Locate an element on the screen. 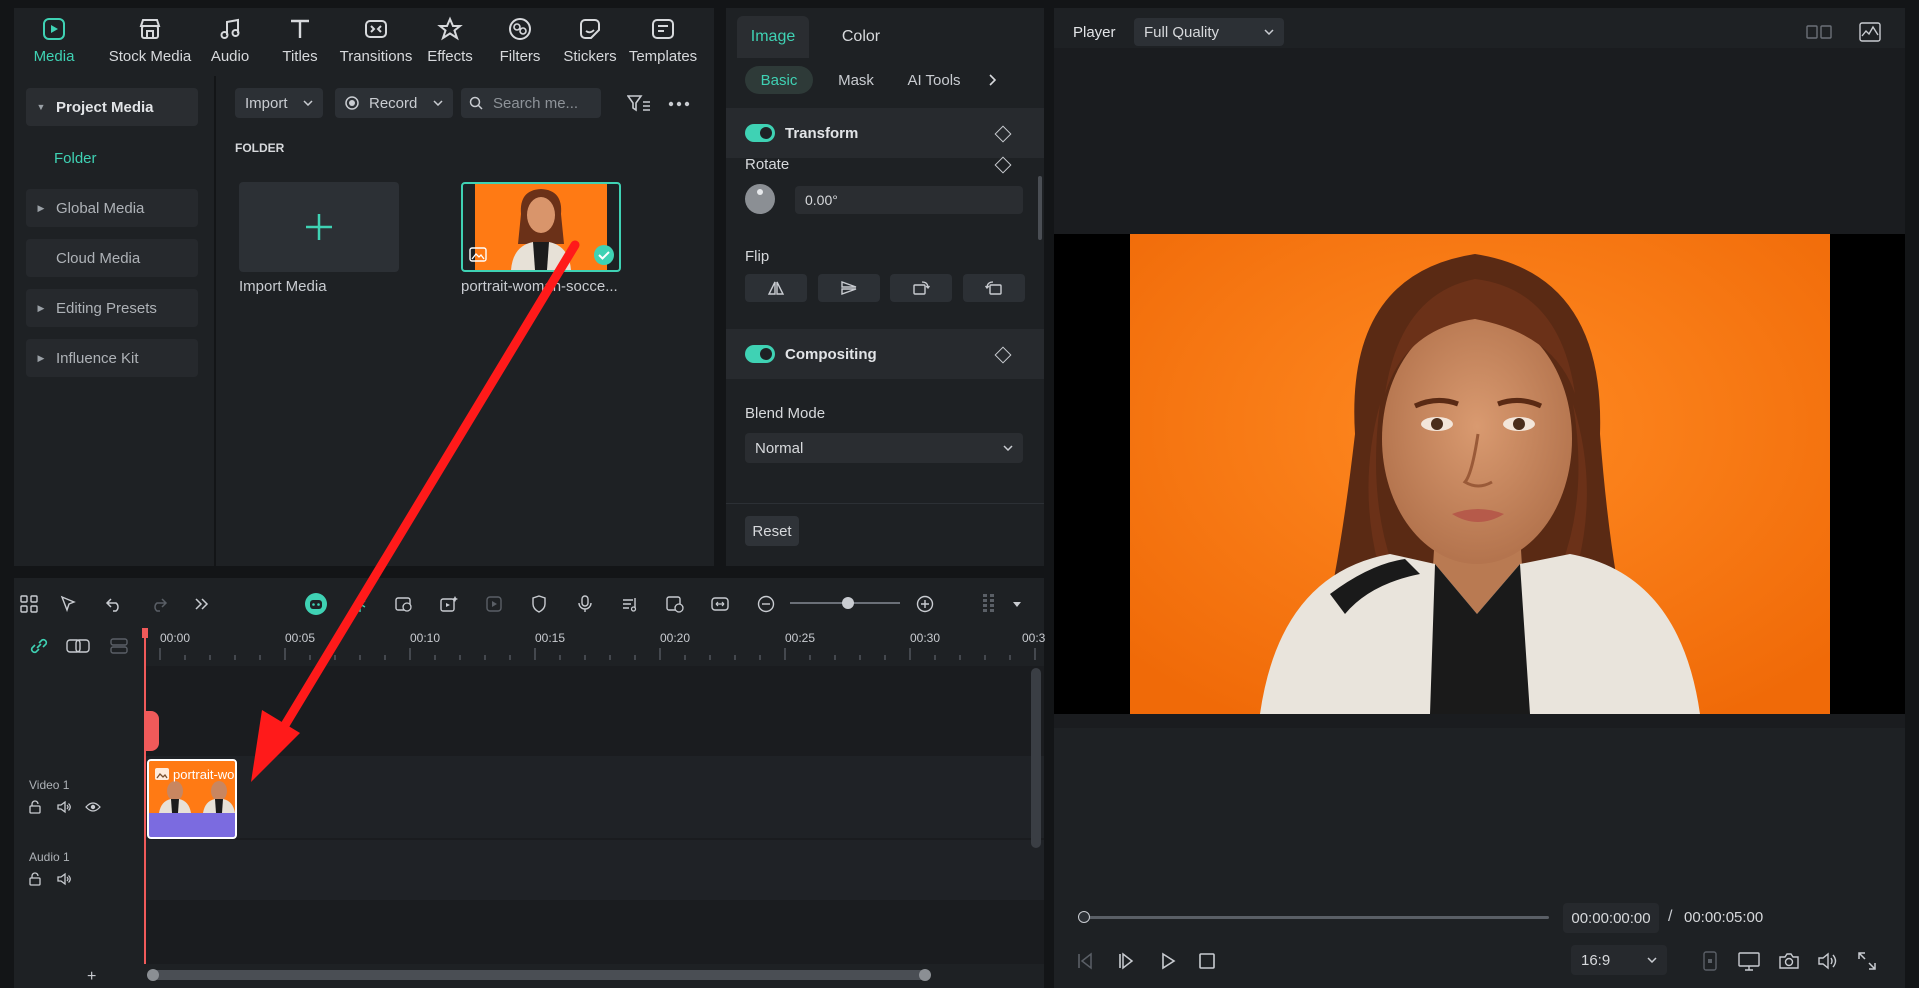 Image resolution: width=1919 pixels, height=988 pixels. rotate-keyframe-icon is located at coordinates (1003, 165).